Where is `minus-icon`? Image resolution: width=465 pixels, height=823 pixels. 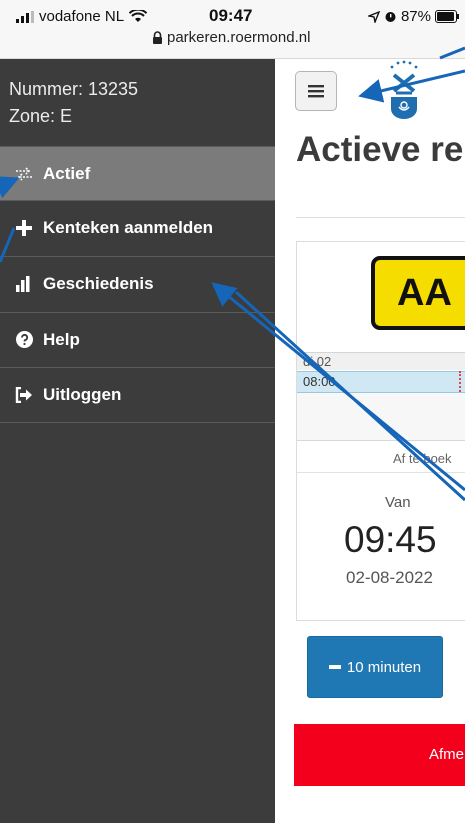
minus-icon is located at coordinates (334, 667).